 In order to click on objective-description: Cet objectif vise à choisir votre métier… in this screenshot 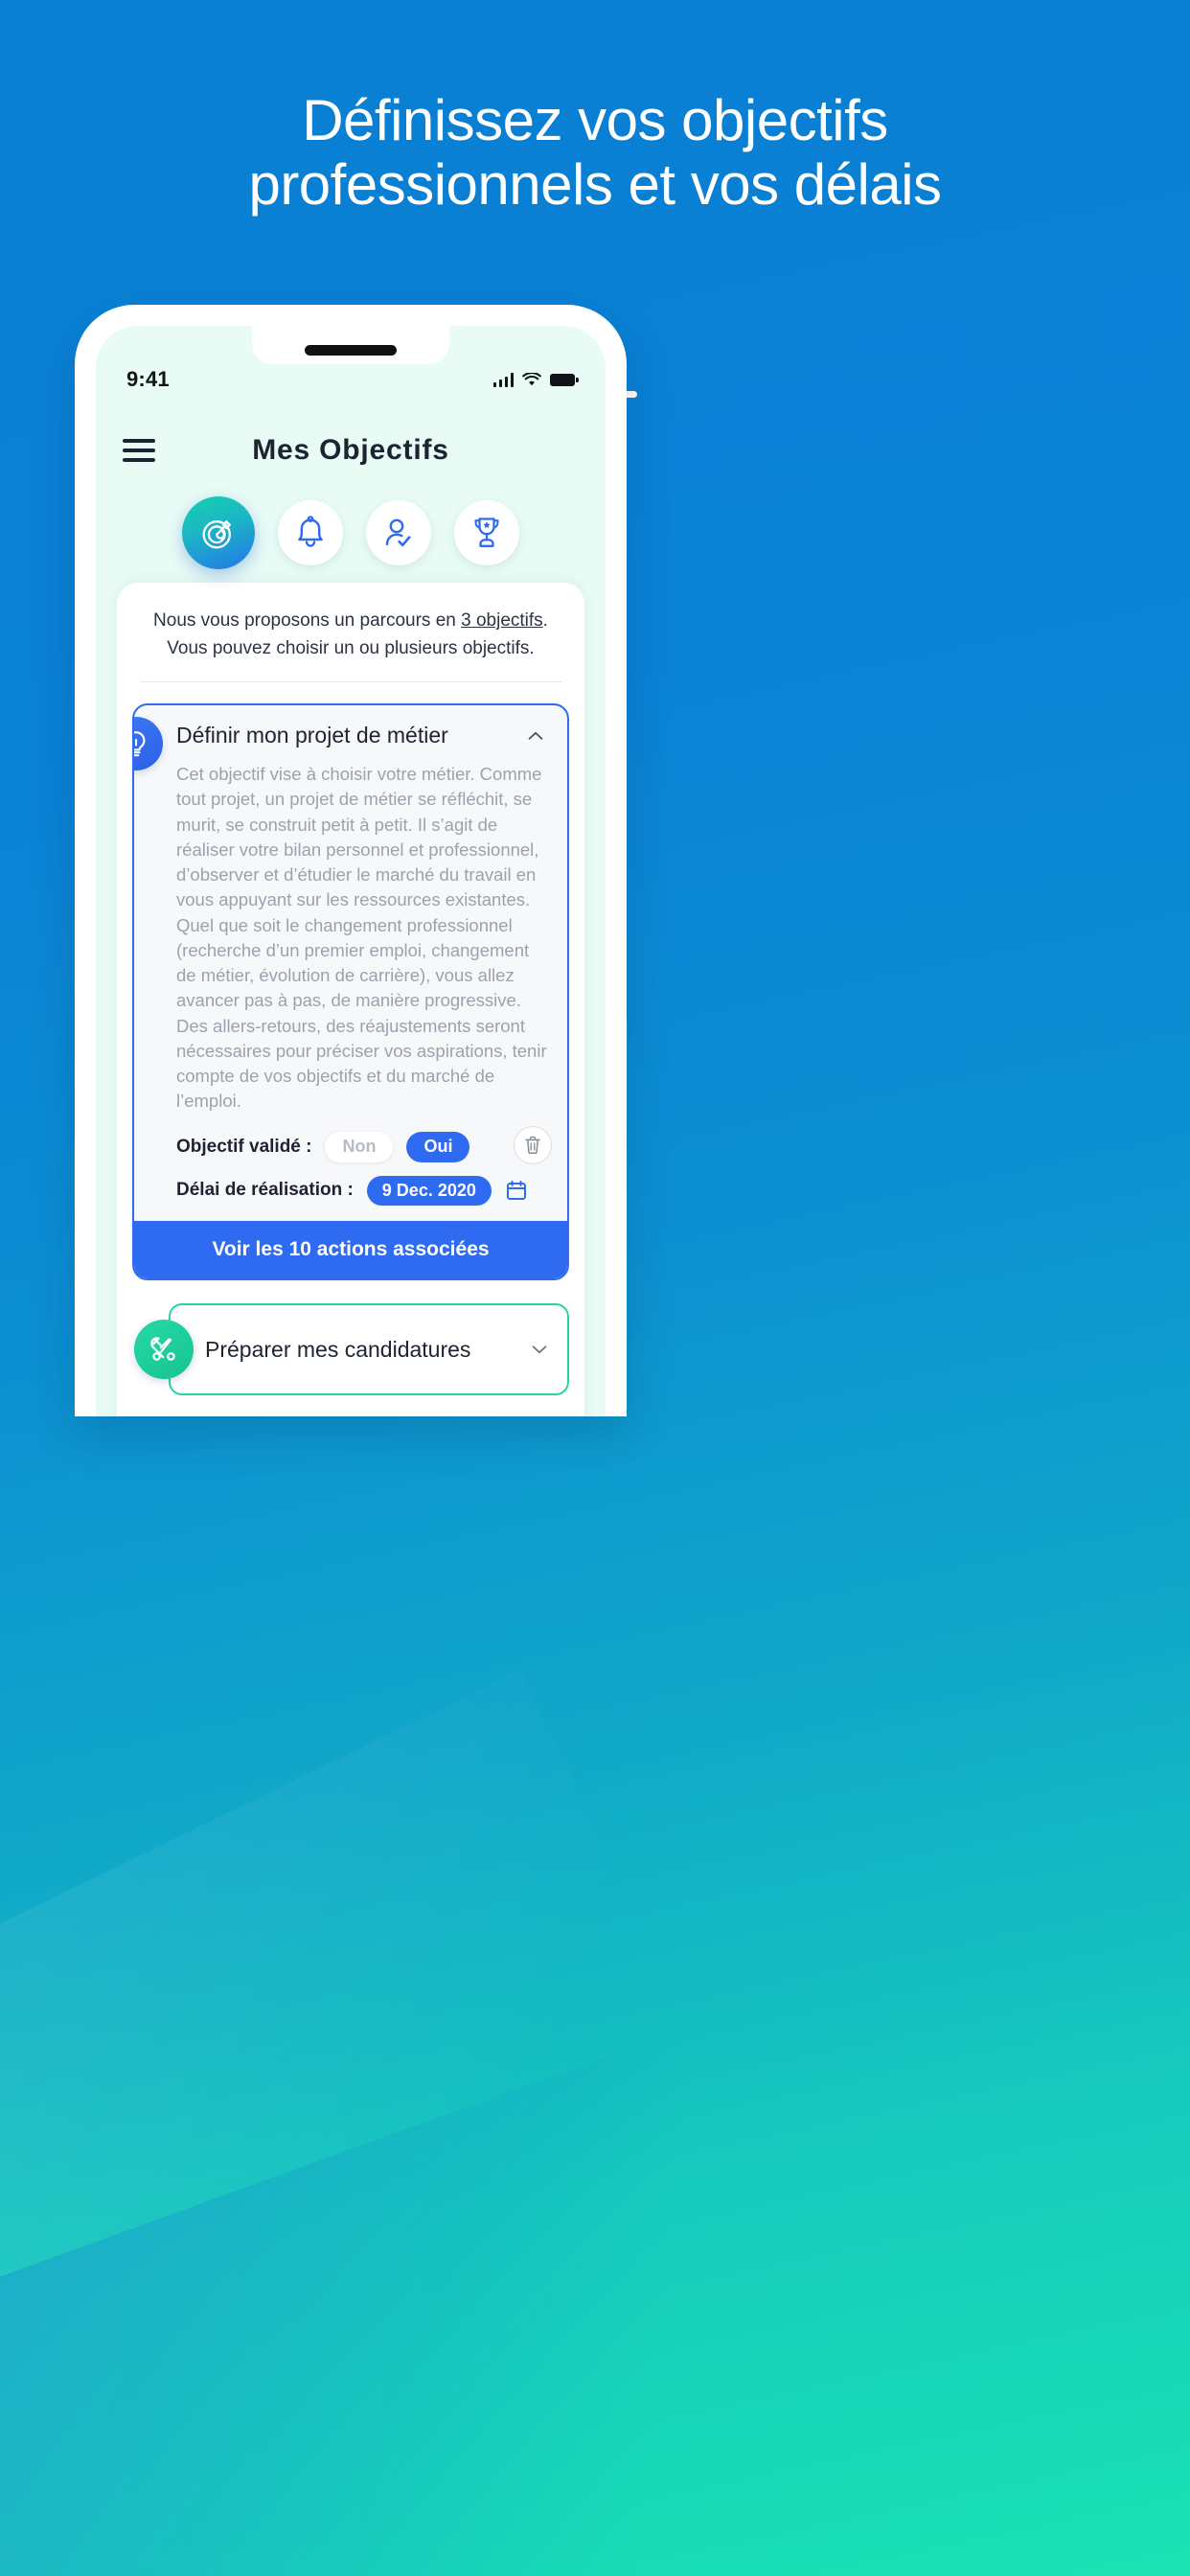, I will do `click(362, 938)`.